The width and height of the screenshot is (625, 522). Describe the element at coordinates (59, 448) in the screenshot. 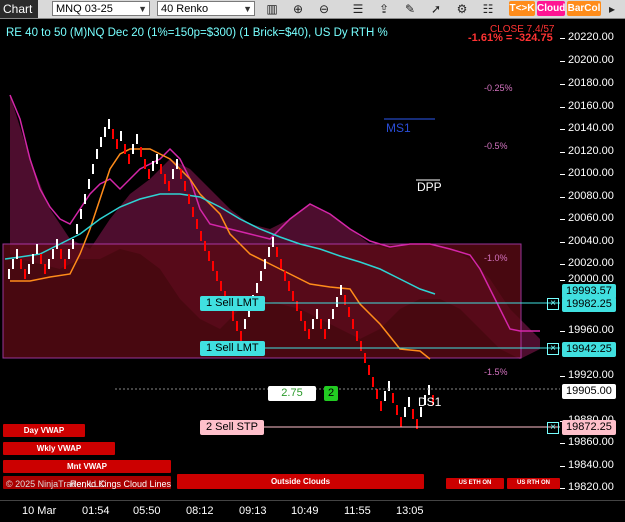

I see `wkly-vwap-button: Wkly VWAP` at that location.